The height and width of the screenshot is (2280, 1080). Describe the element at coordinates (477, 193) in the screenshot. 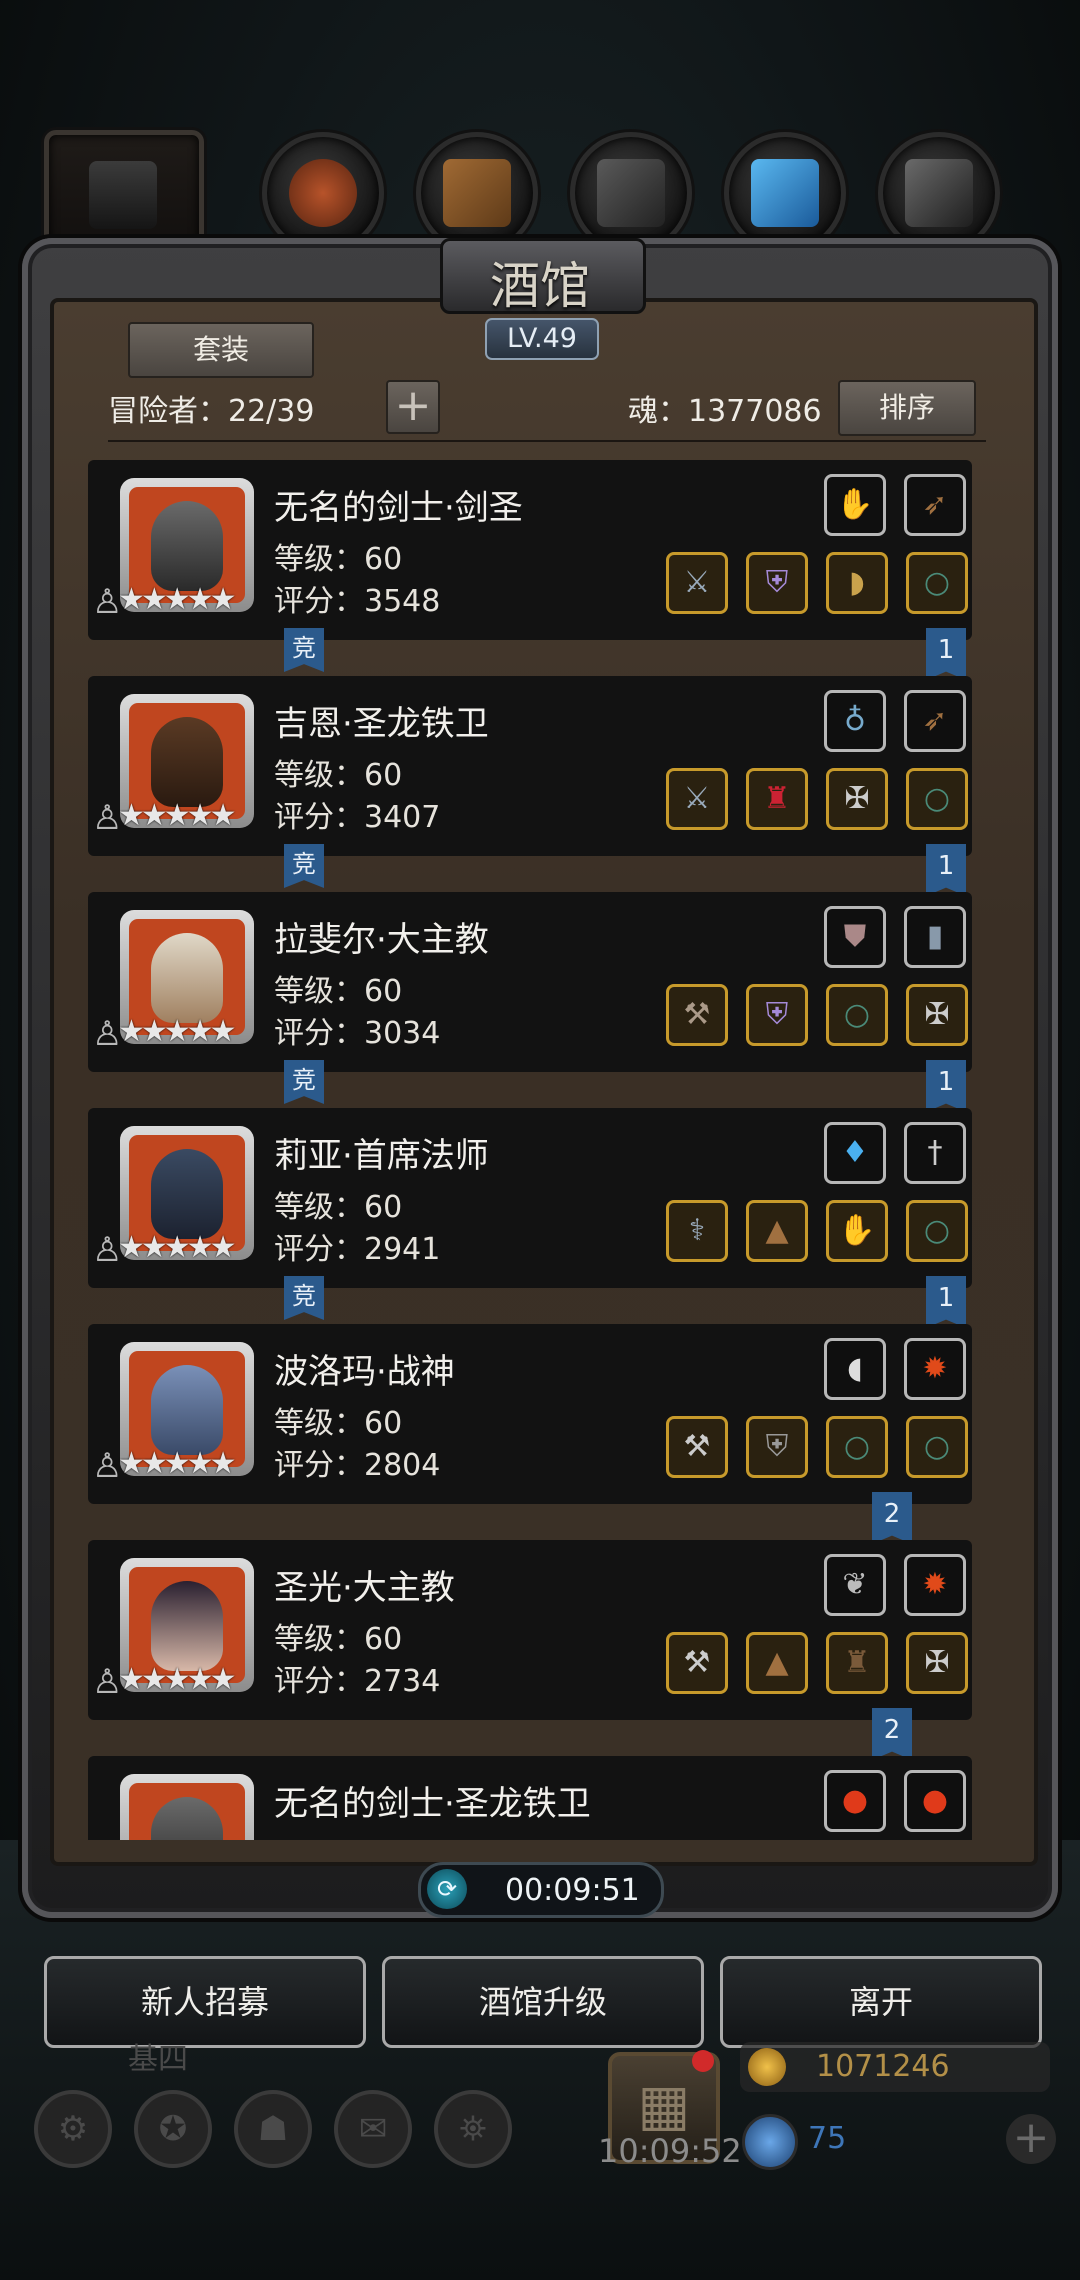

I see `tab-wood` at that location.